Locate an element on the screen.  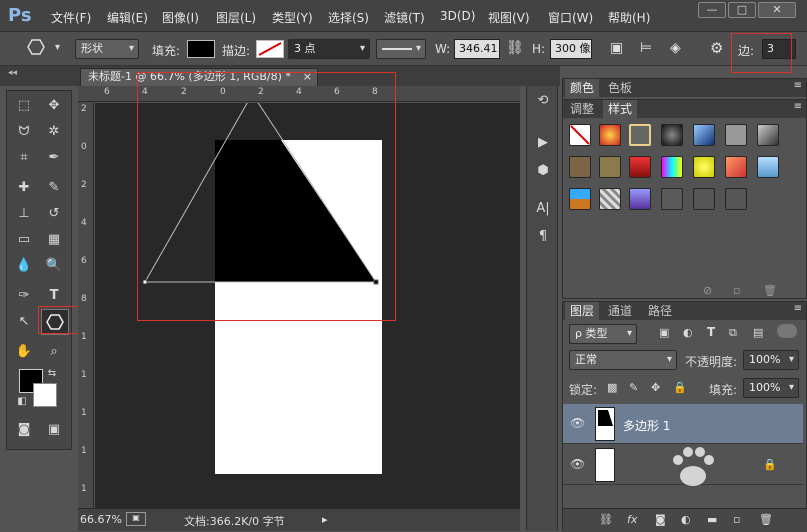
lasso-tool-icon: ᗢ is located at coordinates (24, 132).